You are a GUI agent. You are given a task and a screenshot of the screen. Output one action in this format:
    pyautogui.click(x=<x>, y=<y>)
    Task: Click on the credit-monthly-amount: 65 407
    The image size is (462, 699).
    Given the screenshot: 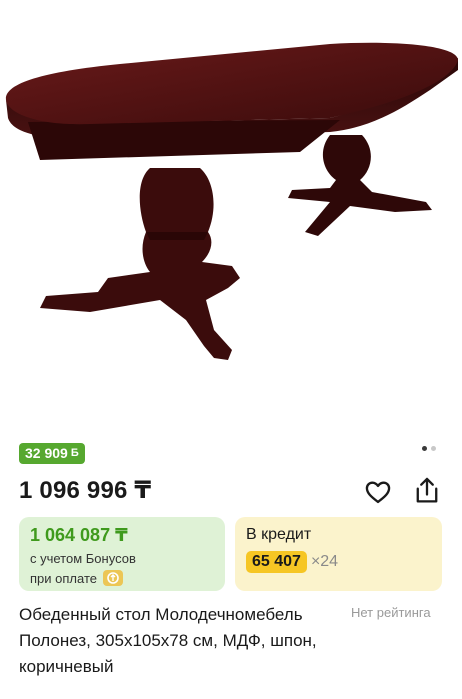 What is the action you would take?
    pyautogui.click(x=276, y=562)
    